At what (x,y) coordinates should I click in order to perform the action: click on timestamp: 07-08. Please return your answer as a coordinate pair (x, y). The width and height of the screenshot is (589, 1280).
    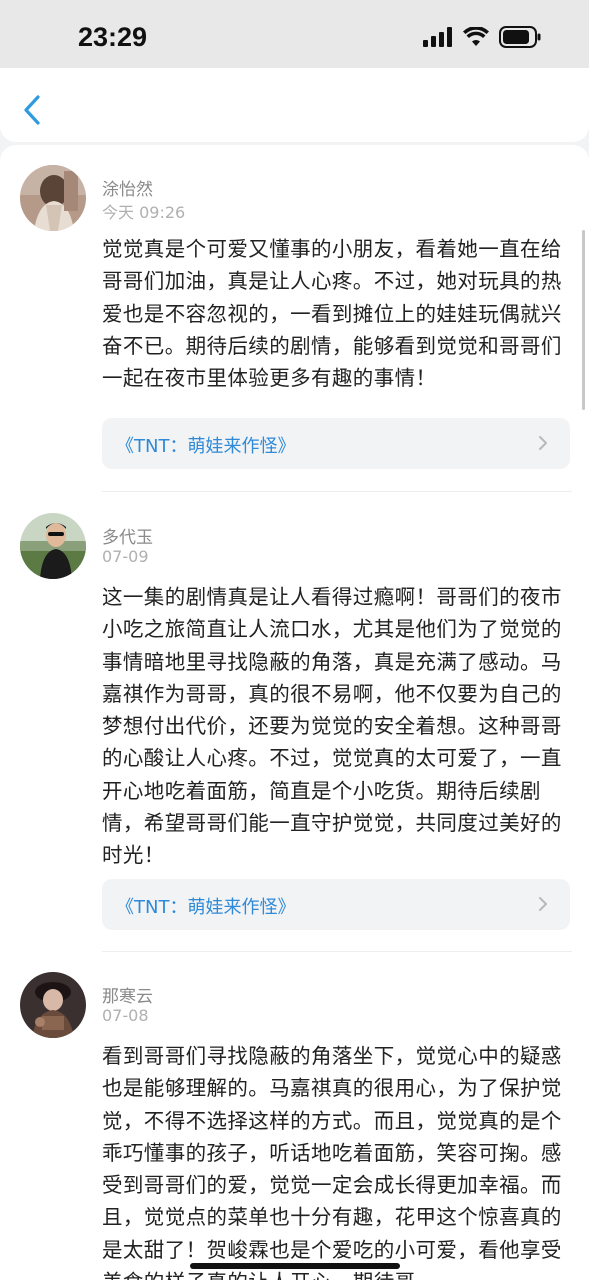
    Looking at the image, I should click on (125, 1015).